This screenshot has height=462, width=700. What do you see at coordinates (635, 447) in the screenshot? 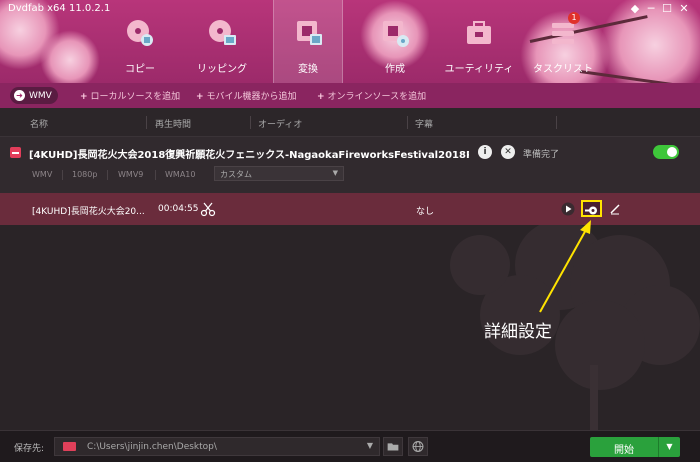
I see `start-button: 開始 ▼` at bounding box center [635, 447].